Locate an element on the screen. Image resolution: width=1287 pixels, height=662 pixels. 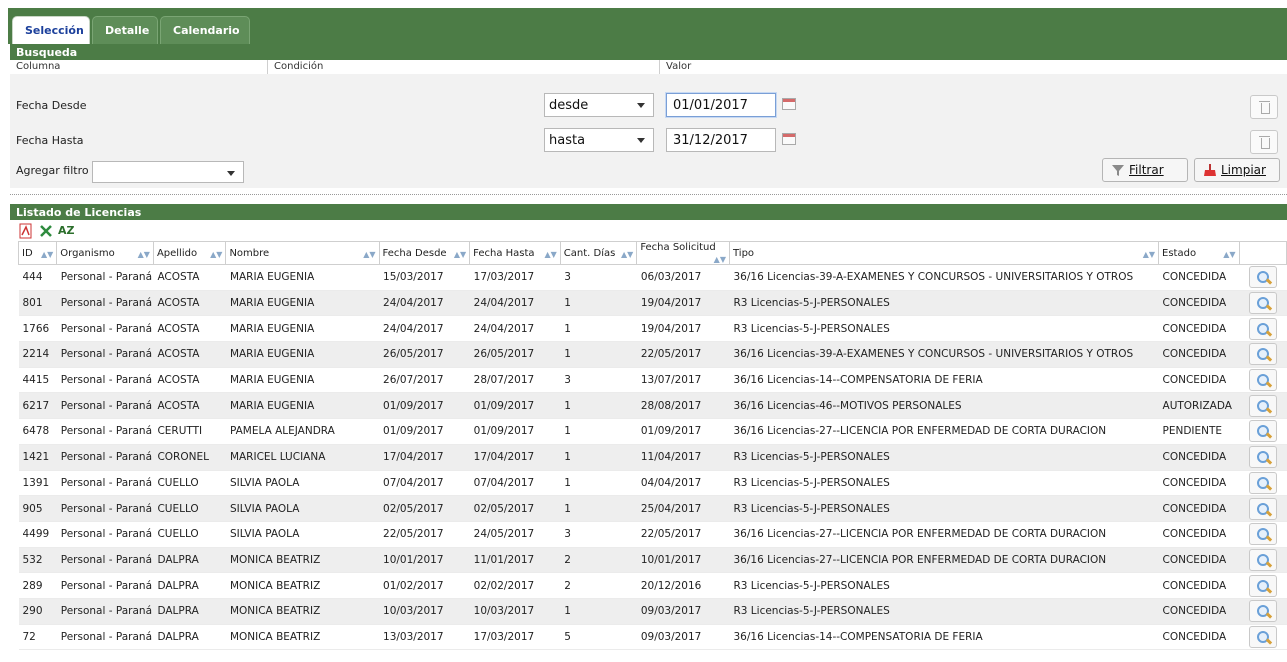
cell-apellido: CUELLO is located at coordinates (189, 508).